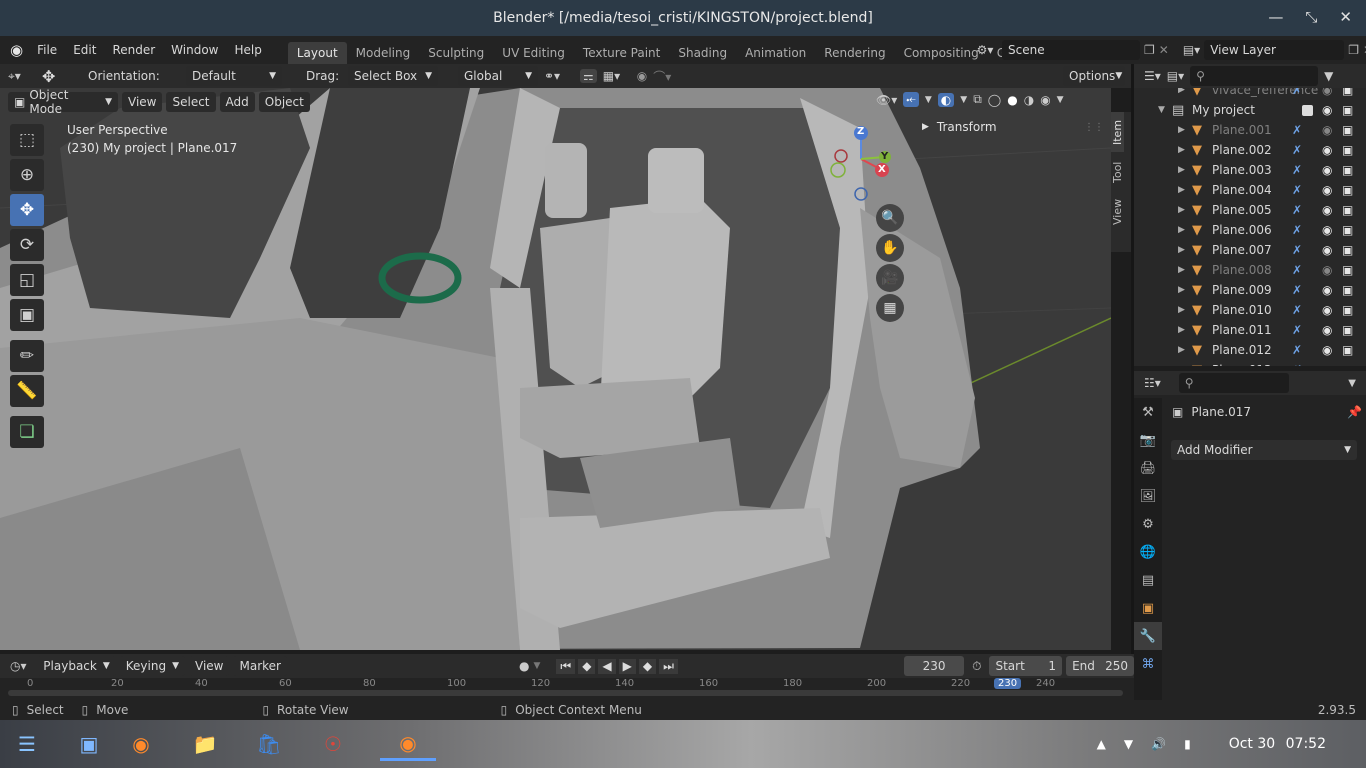 This screenshot has width=1366, height=768. What do you see at coordinates (1152, 76) in the screenshot?
I see `outliner-editor-icon: ☰▾` at bounding box center [1152, 76].